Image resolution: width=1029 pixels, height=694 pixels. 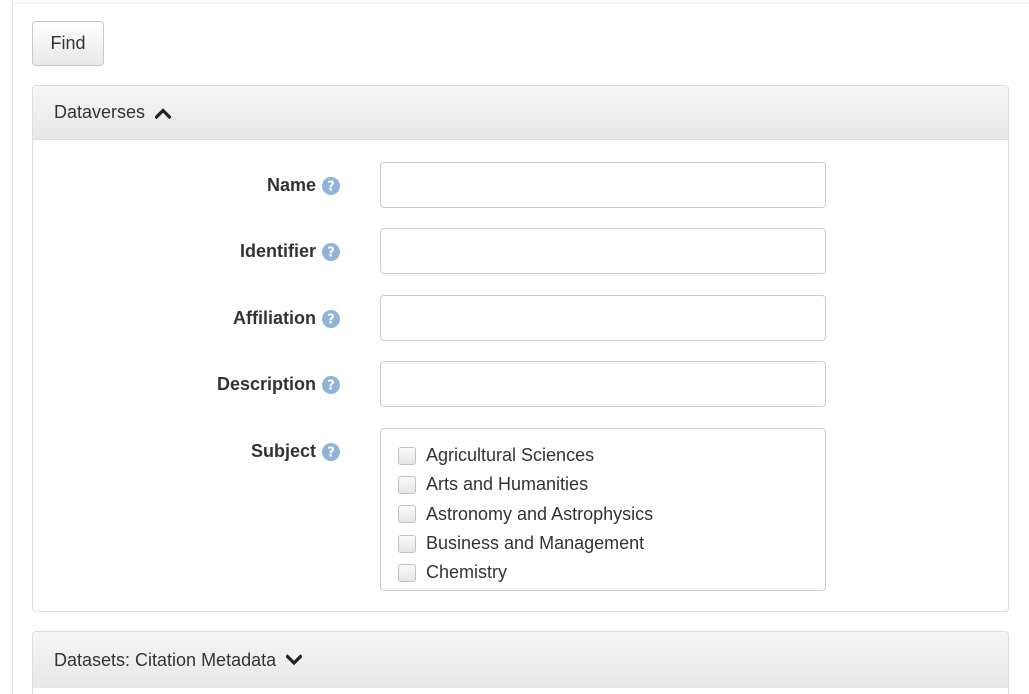 What do you see at coordinates (603, 185) in the screenshot?
I see `name-input` at bounding box center [603, 185].